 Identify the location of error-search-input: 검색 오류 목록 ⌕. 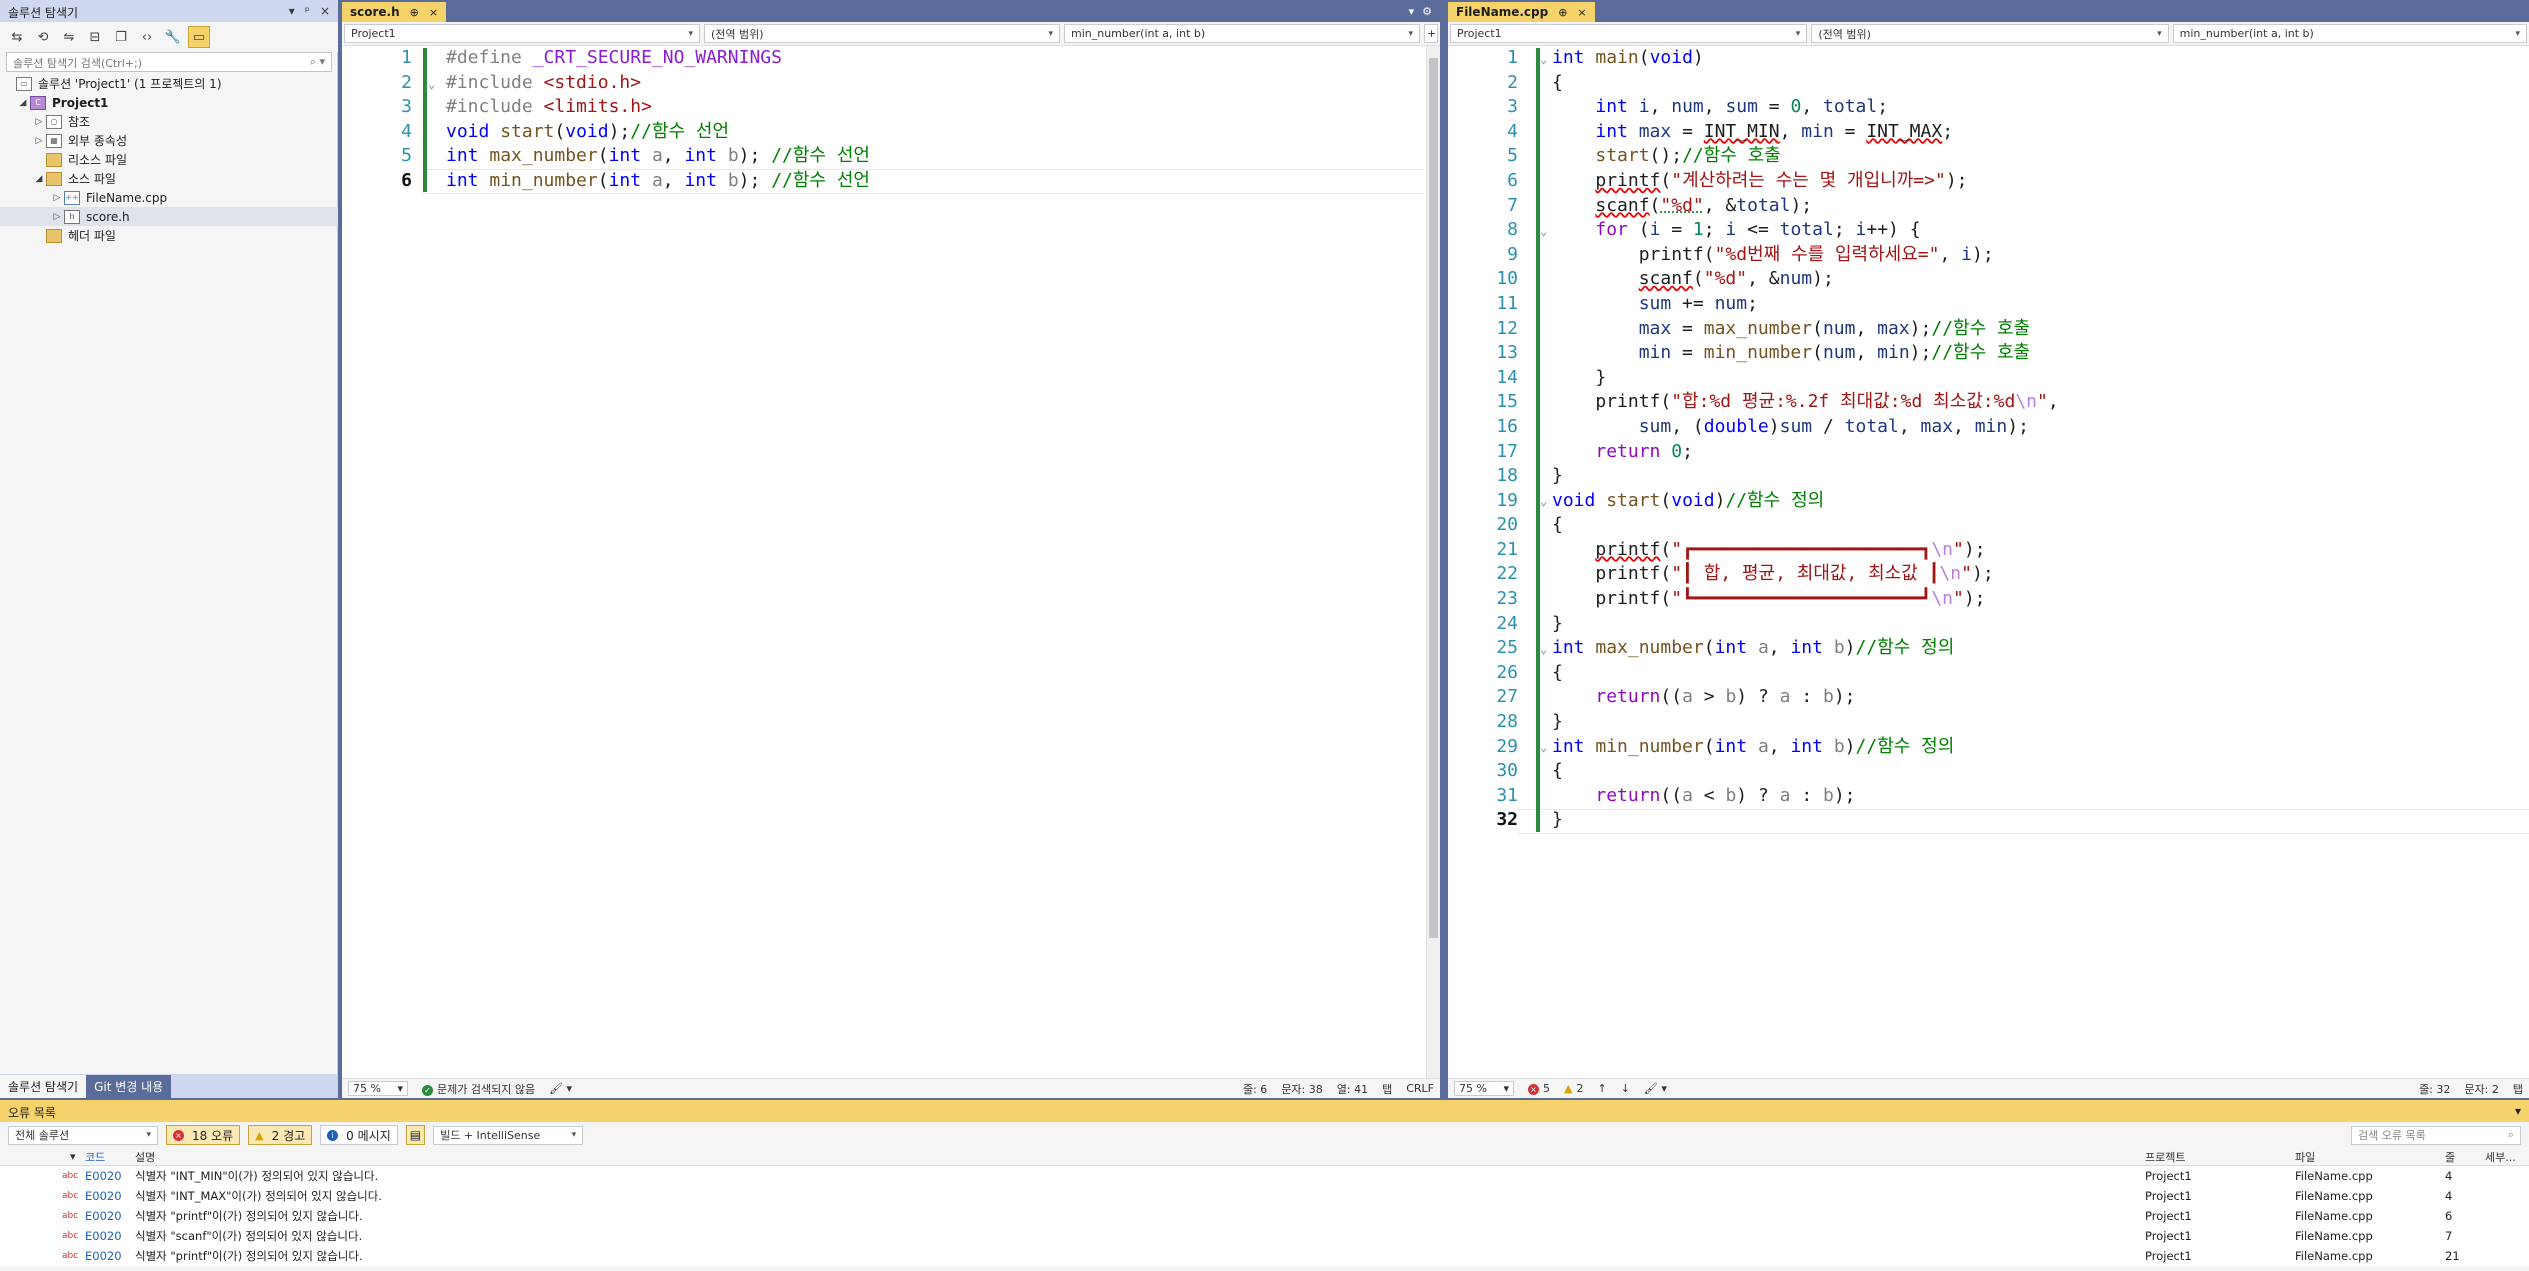
(2436, 1135).